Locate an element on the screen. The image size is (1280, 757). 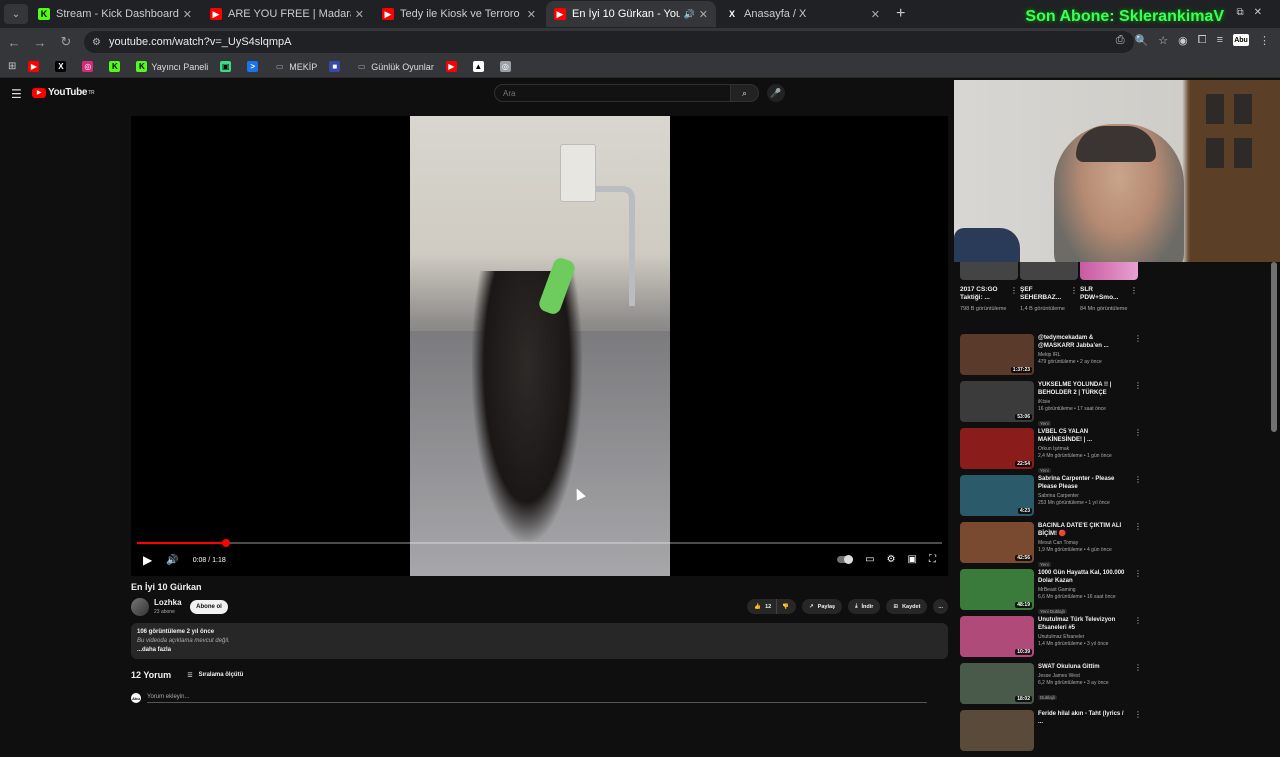
recommendation-item: Feride hilal akın - Taht (lyrics / ... ⋮ is located at coordinates (1051, 733).